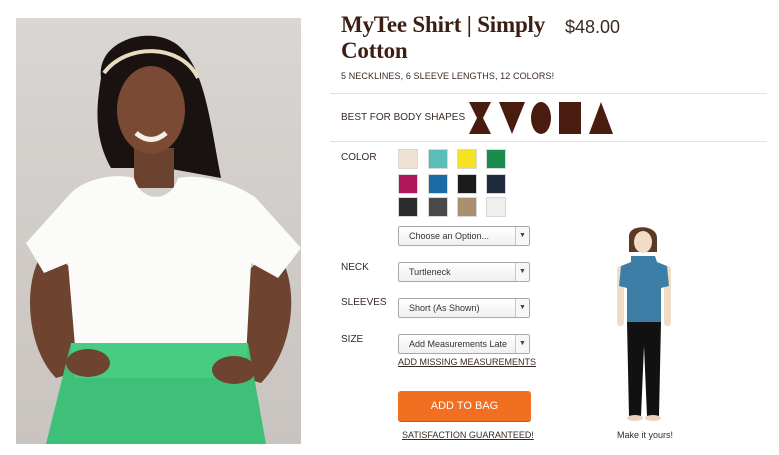 The width and height of the screenshot is (779, 455). What do you see at coordinates (444, 308) in the screenshot?
I see `sleeves-select-value: Short (As Shown)` at bounding box center [444, 308].